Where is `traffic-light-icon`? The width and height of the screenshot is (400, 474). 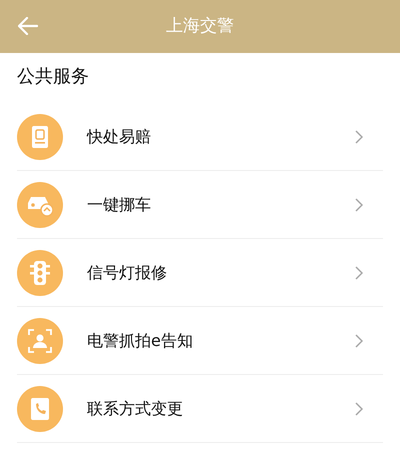
traffic-light-icon is located at coordinates (40, 273).